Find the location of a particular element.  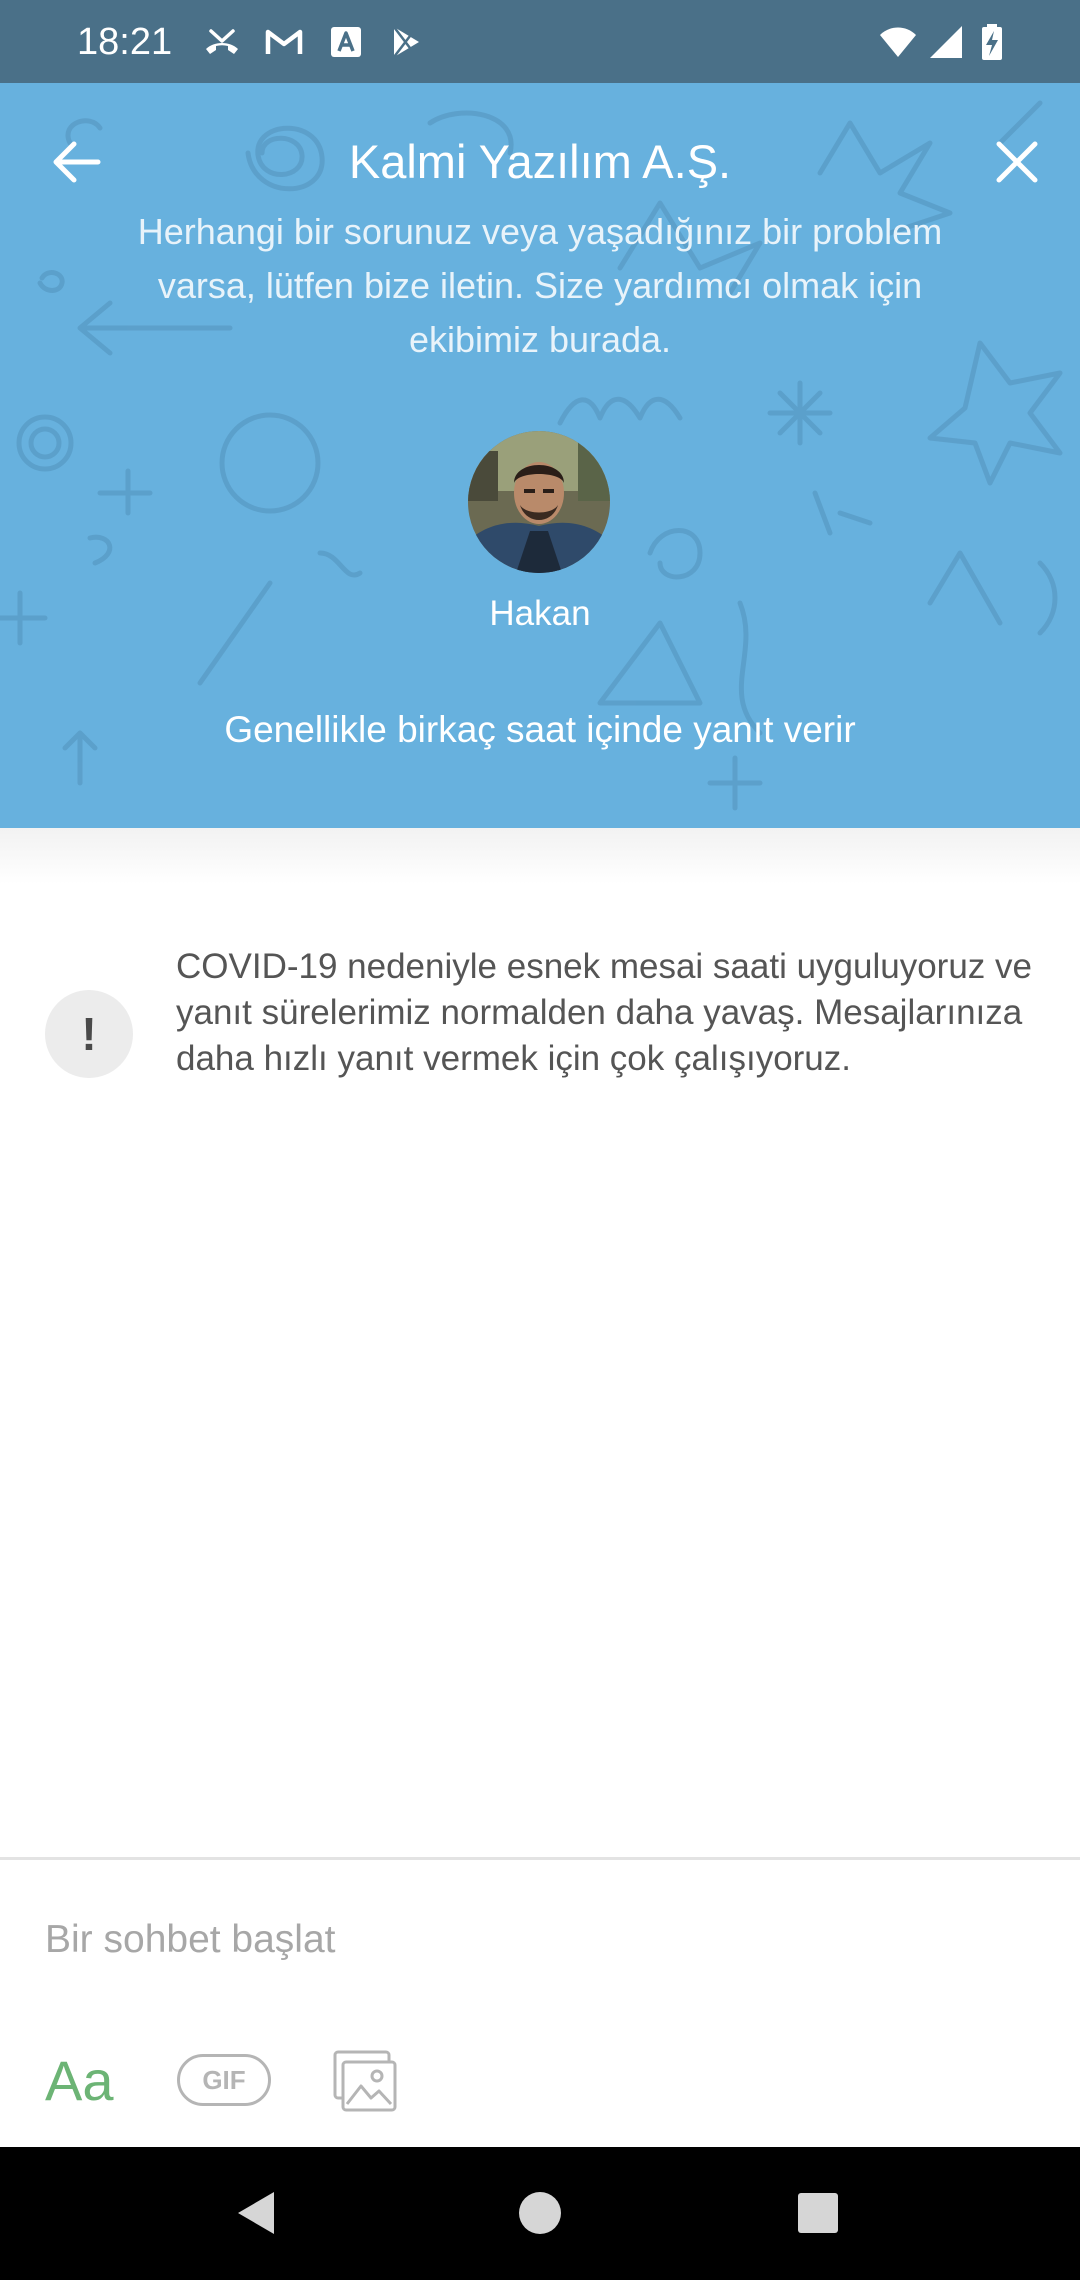

navigation-bar is located at coordinates (540, 2213).